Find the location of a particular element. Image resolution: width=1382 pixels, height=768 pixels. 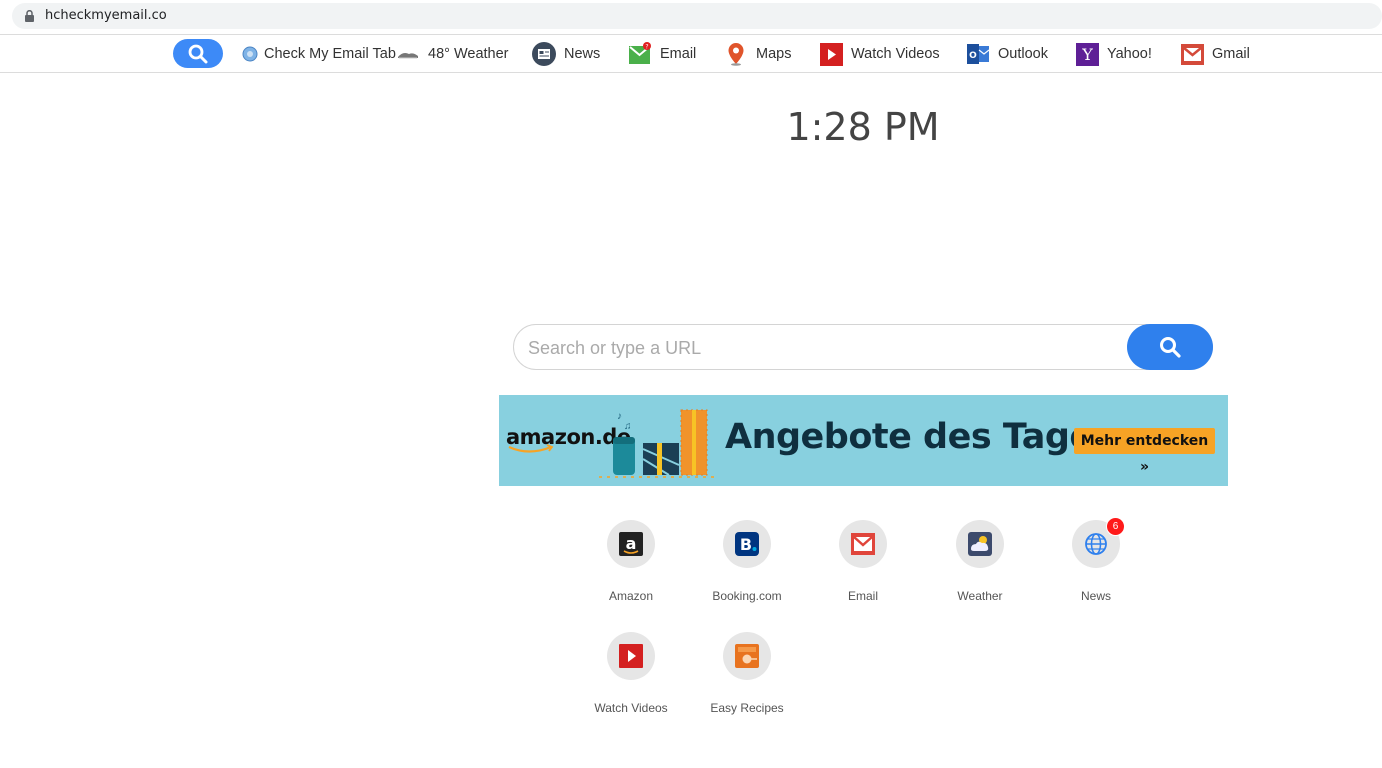

tile-label: Watch Videos is located at coordinates (631, 708).